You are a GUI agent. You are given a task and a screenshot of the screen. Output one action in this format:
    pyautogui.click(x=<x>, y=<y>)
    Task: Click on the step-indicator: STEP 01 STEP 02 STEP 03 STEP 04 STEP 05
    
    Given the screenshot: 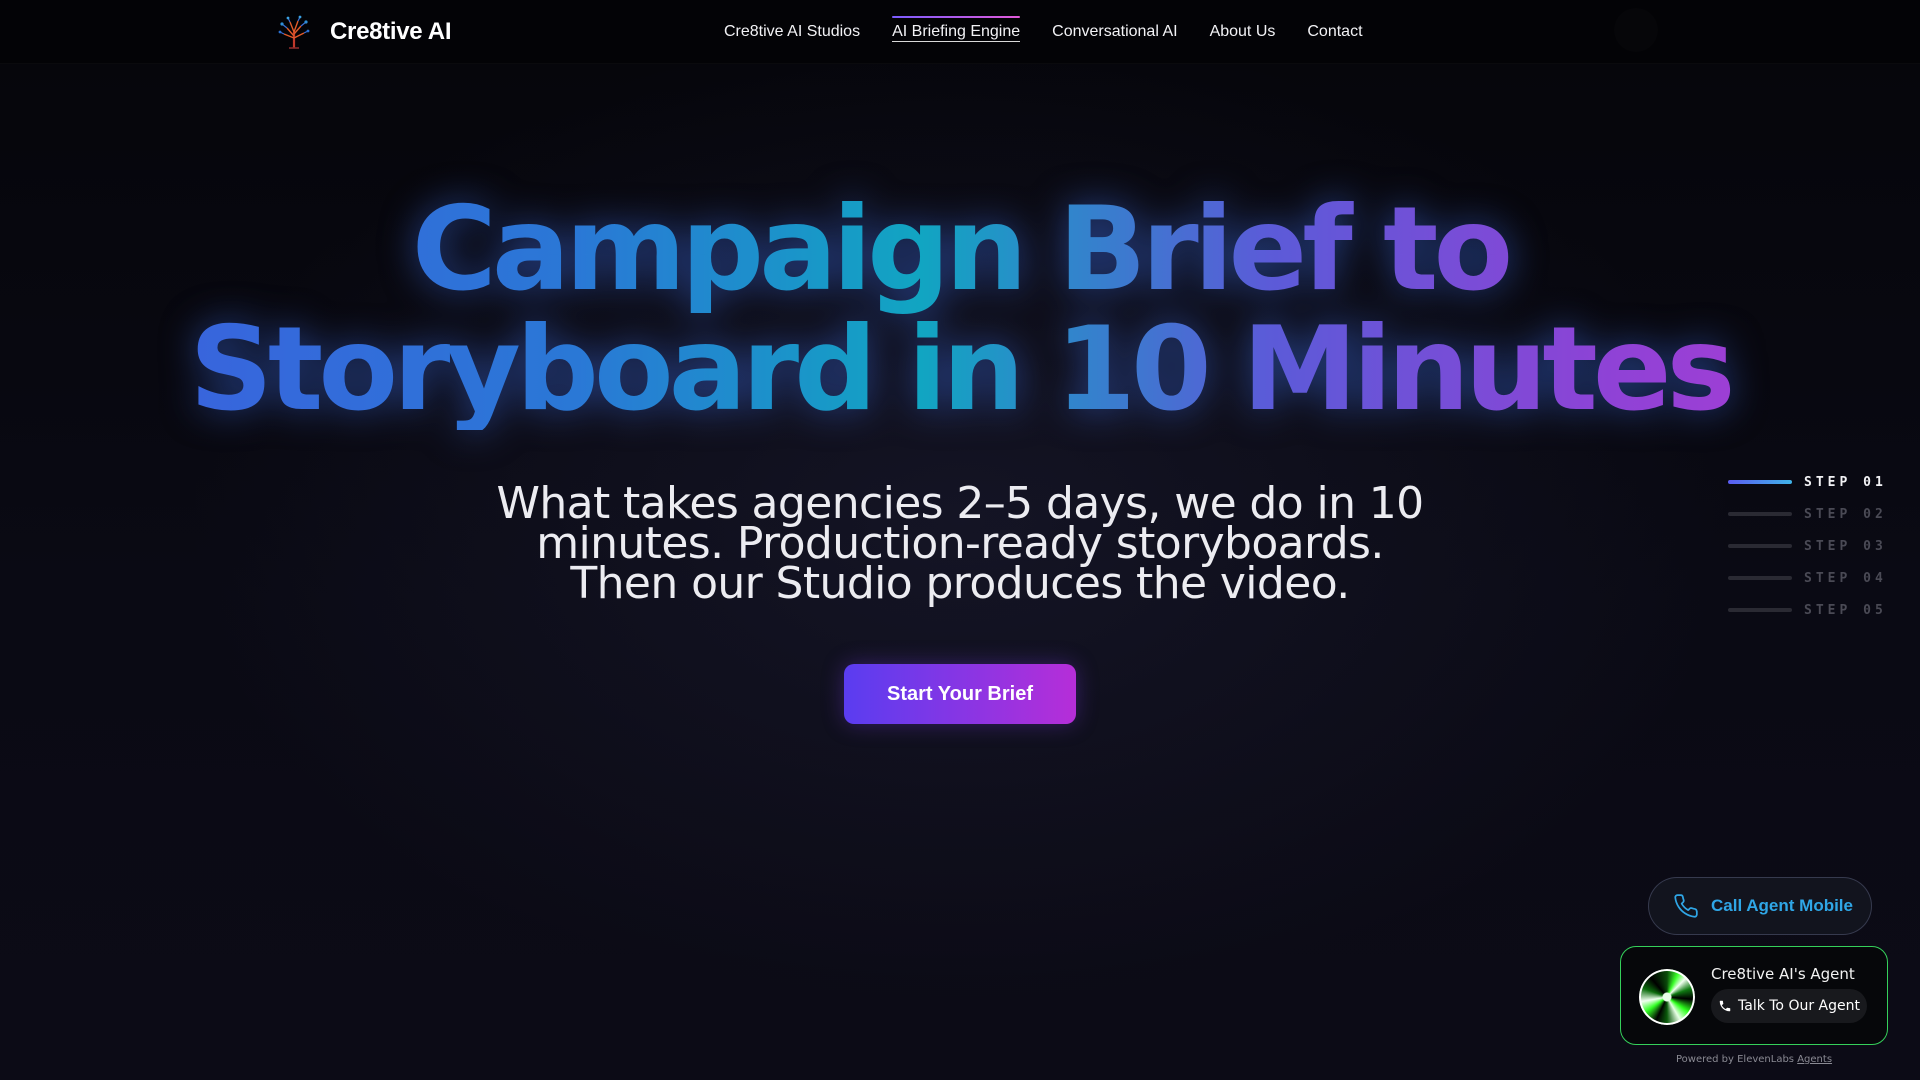 What is the action you would take?
    pyautogui.click(x=1813, y=546)
    